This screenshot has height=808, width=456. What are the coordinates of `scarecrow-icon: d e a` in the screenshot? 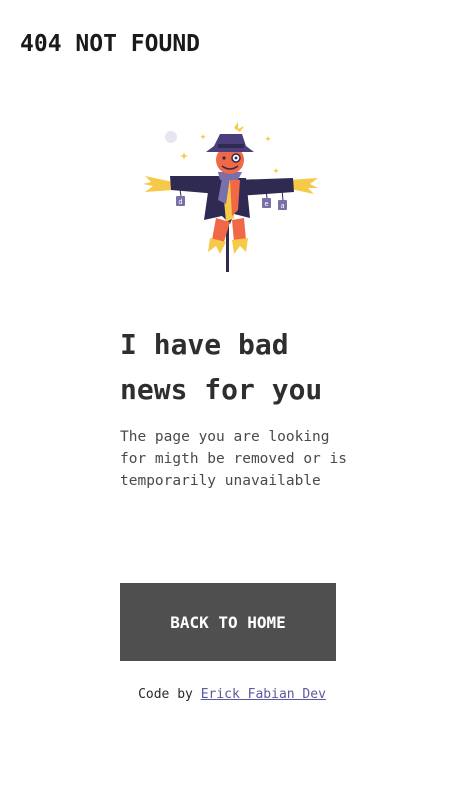 It's located at (230, 197).